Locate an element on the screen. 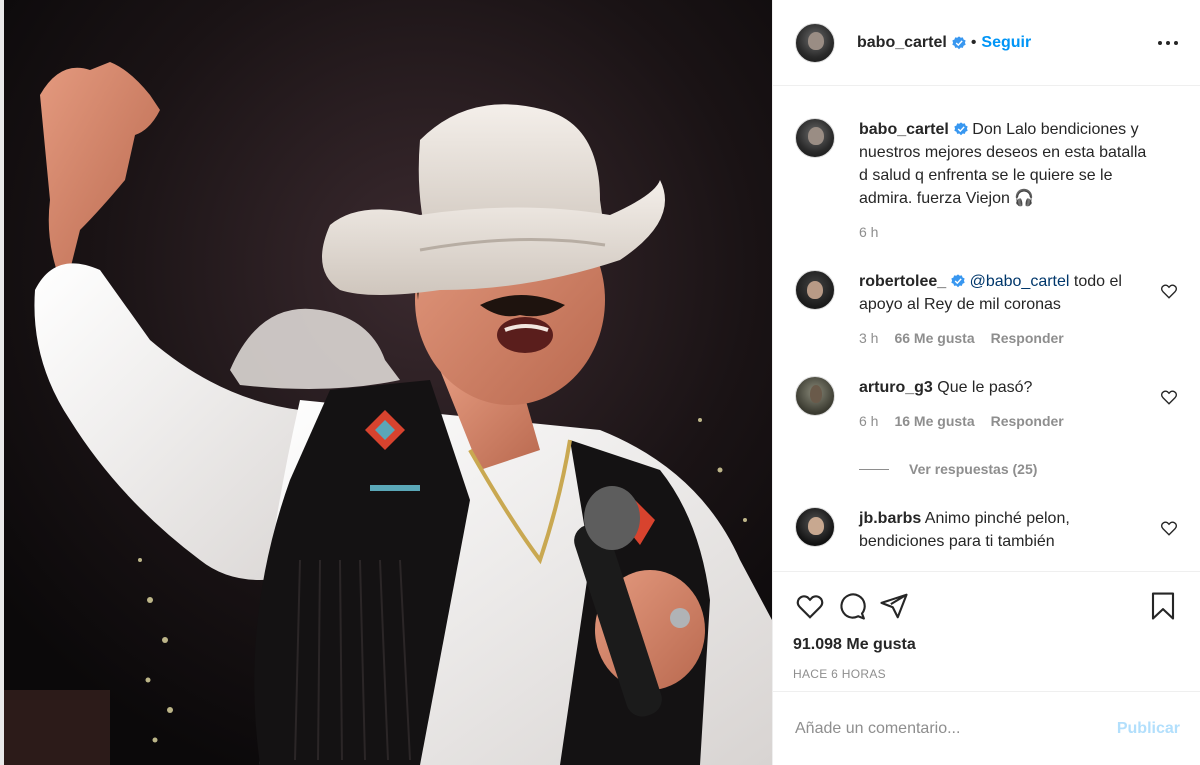  comment-mention: @babo_cartel is located at coordinates (1020, 281).